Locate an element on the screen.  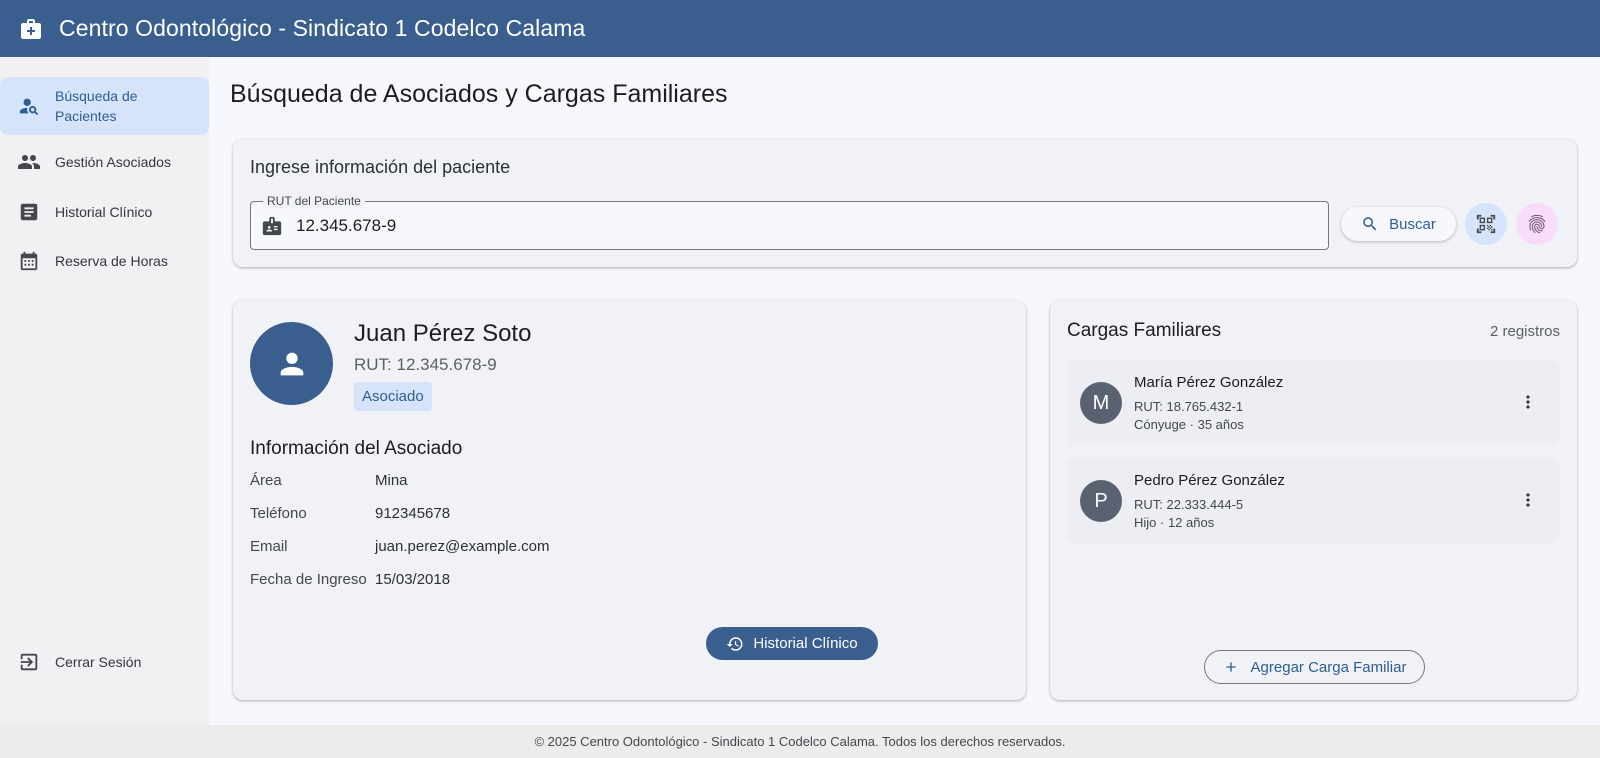
qr-code-icon is located at coordinates (1486, 224).